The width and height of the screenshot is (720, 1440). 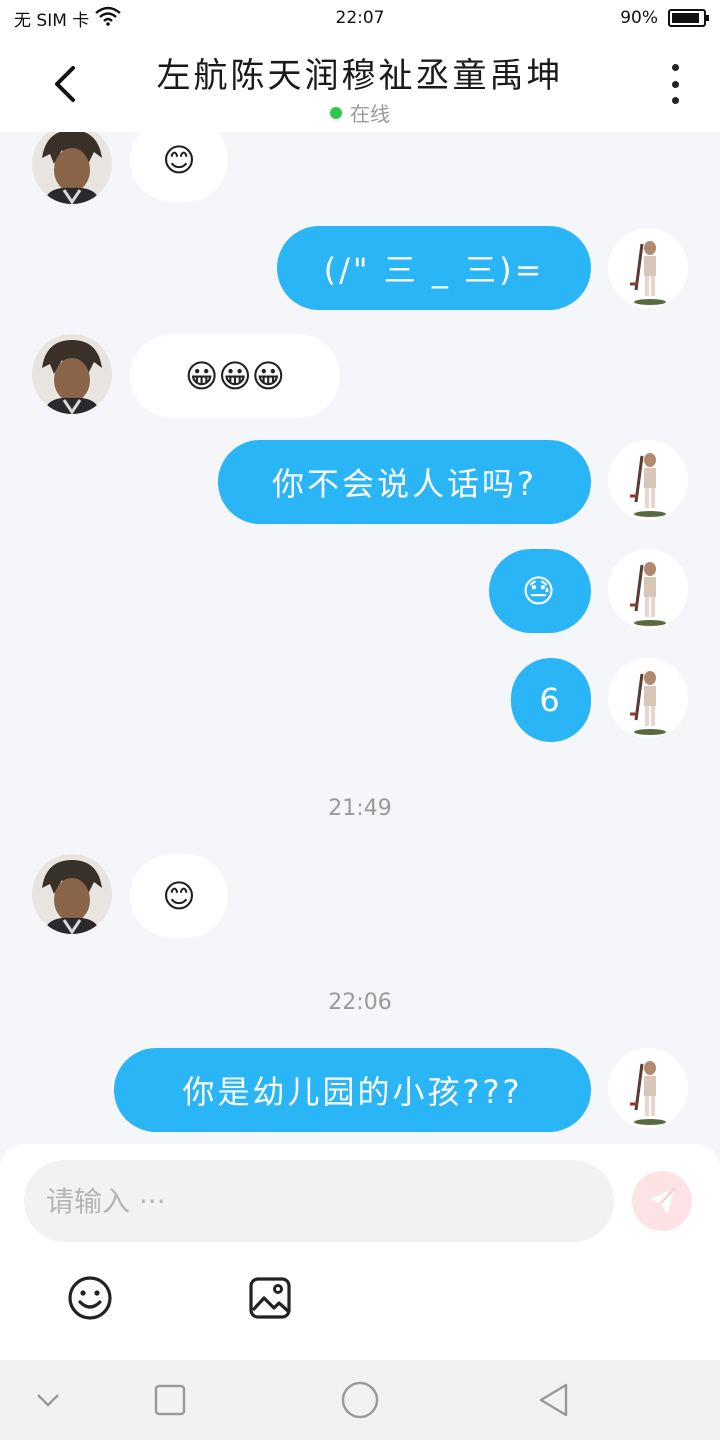 What do you see at coordinates (360, 808) in the screenshot?
I see `timestamp: 21:49` at bounding box center [360, 808].